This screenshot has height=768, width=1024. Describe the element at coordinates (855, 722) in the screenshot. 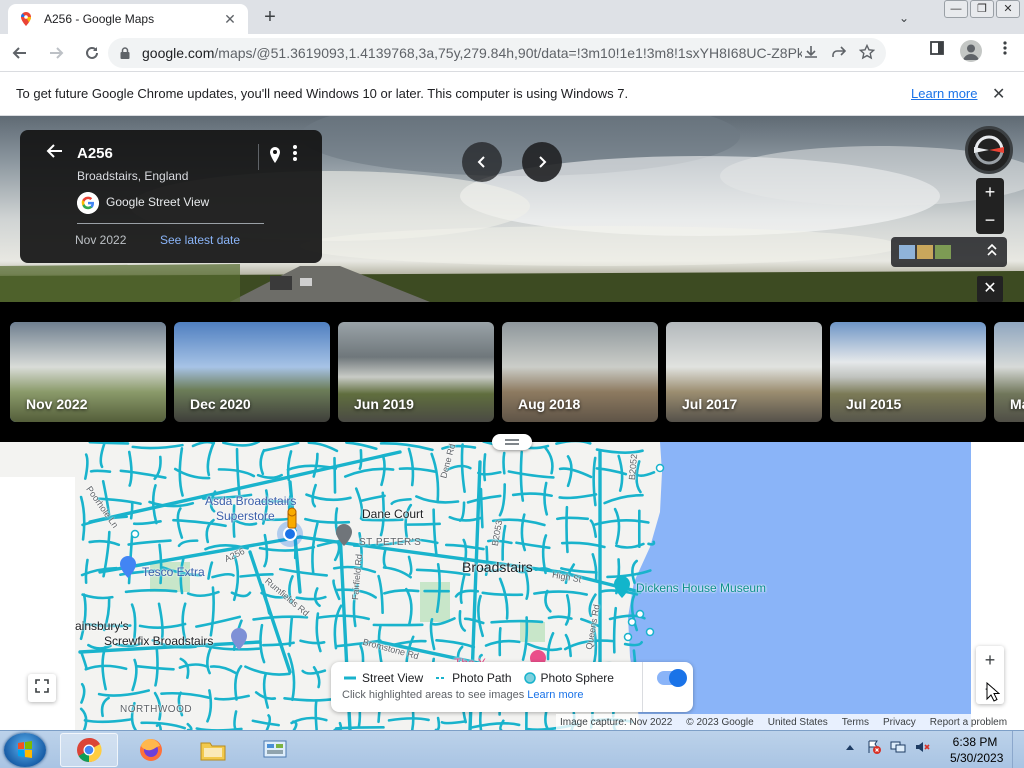

I see `terms-link: Terms` at that location.